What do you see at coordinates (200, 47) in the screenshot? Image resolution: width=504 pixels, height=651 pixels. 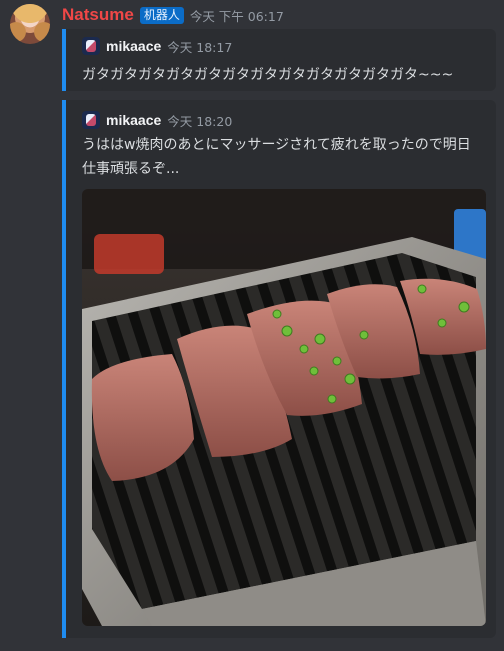 I see `quote-timestamp: 今天 18:17` at bounding box center [200, 47].